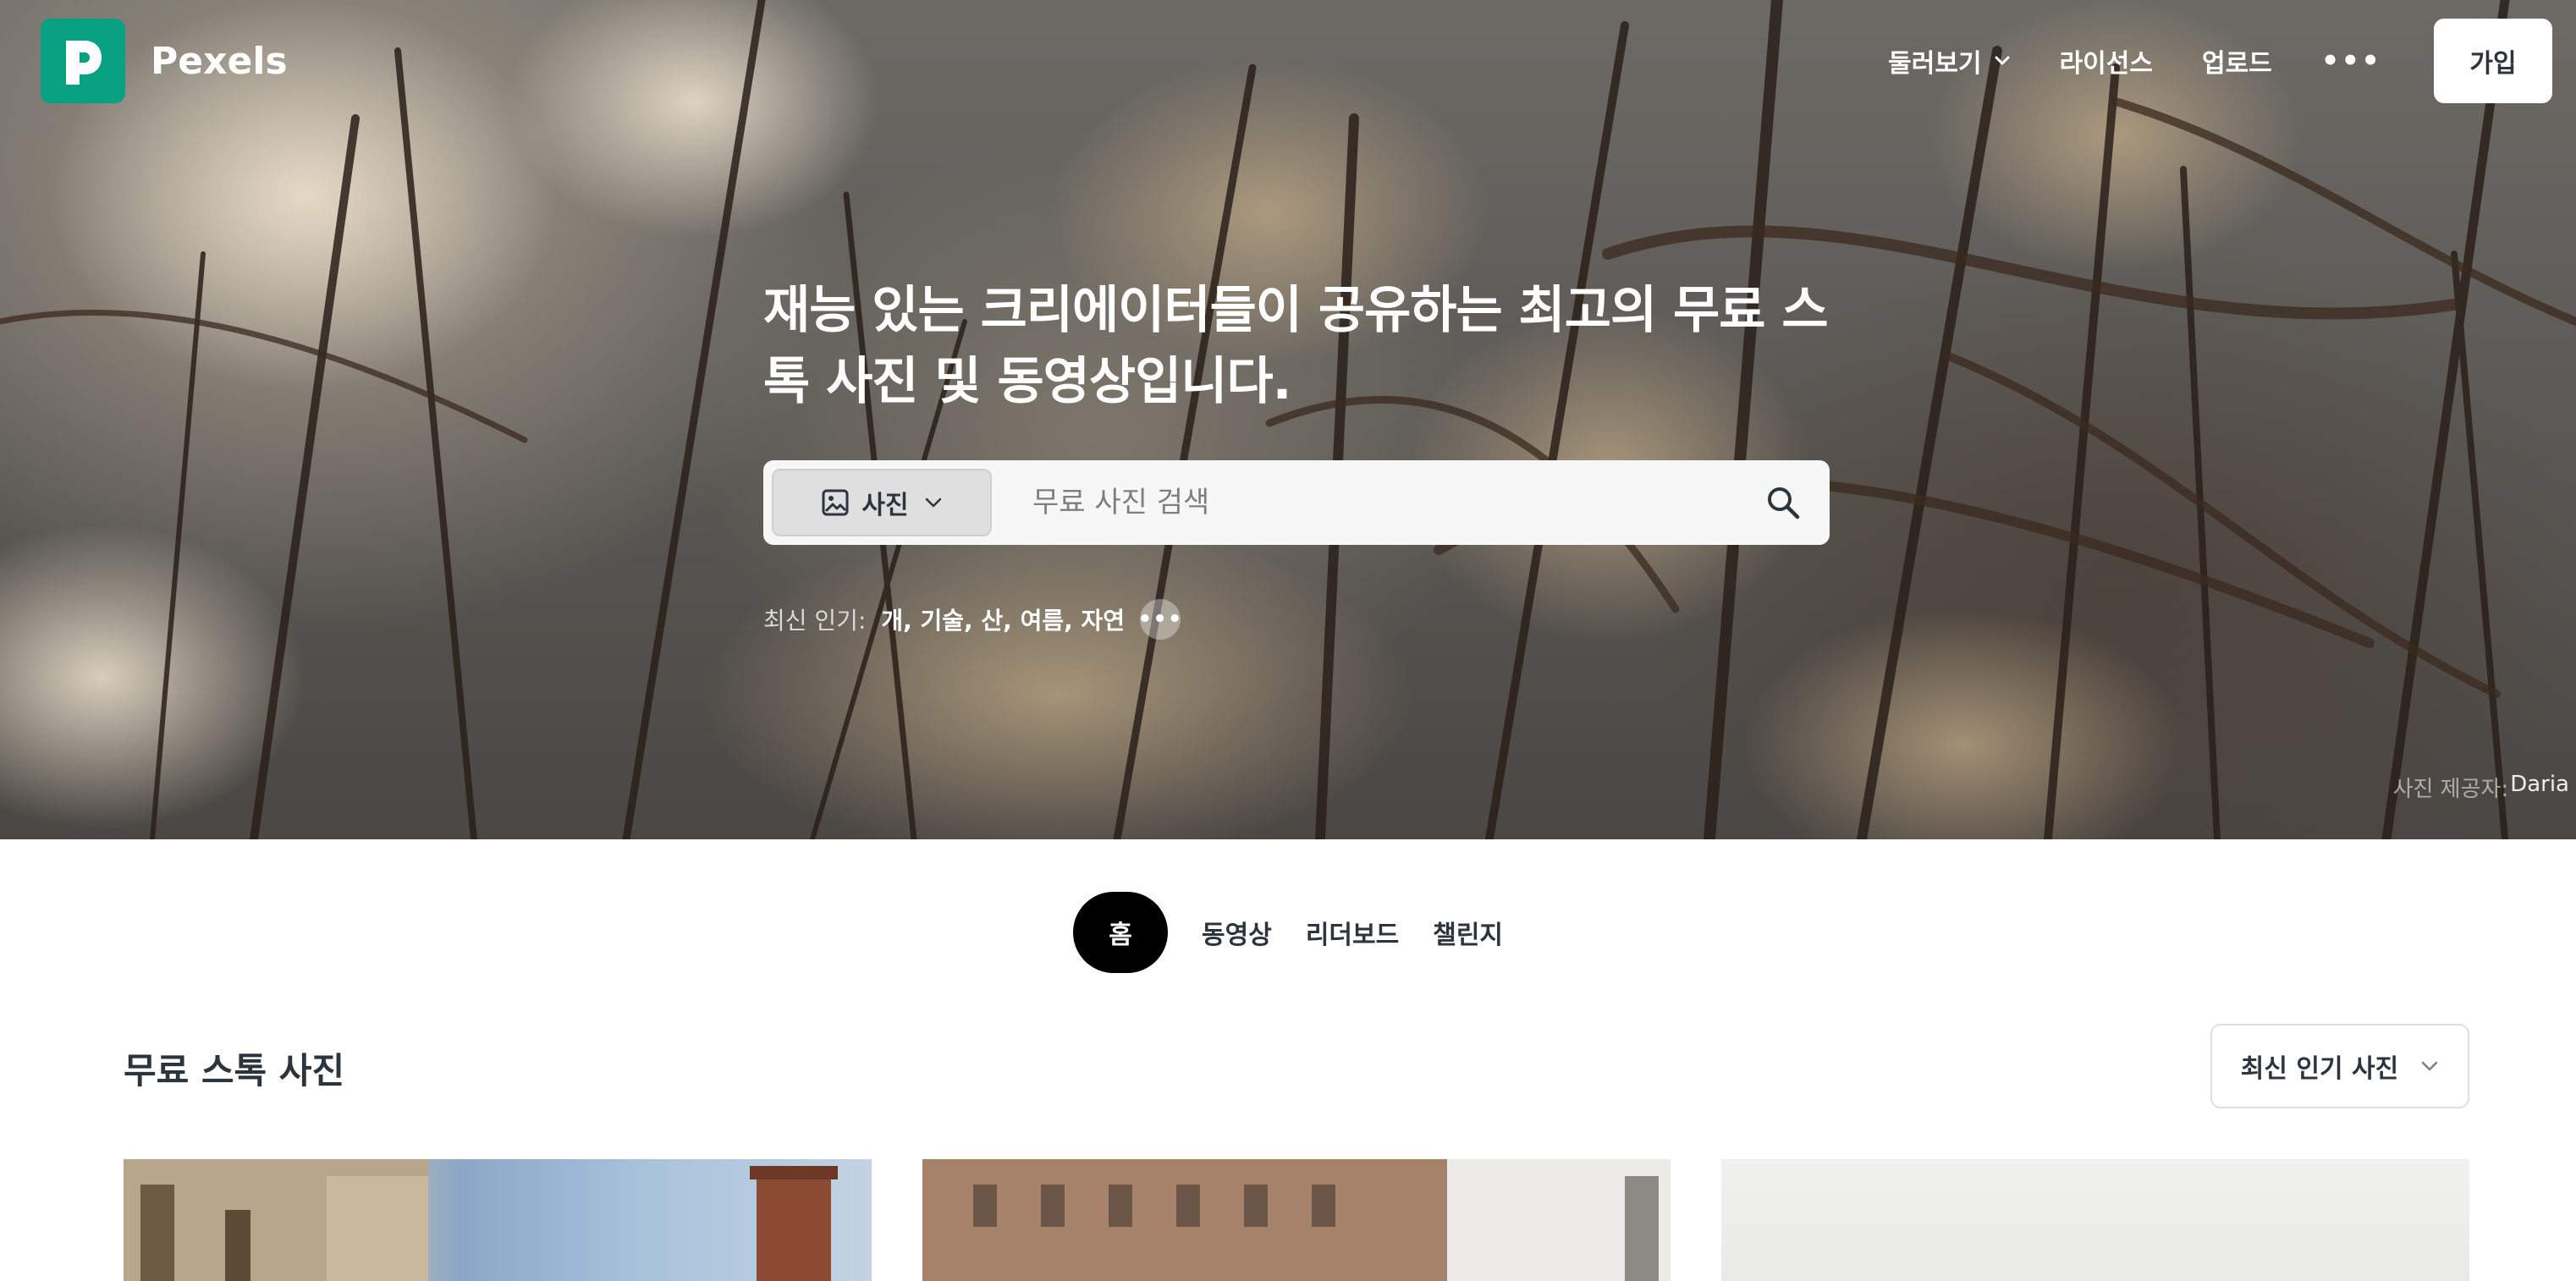 This screenshot has height=1281, width=2576. What do you see at coordinates (1468, 932) in the screenshot?
I see `tab-challenges: 챌린지` at bounding box center [1468, 932].